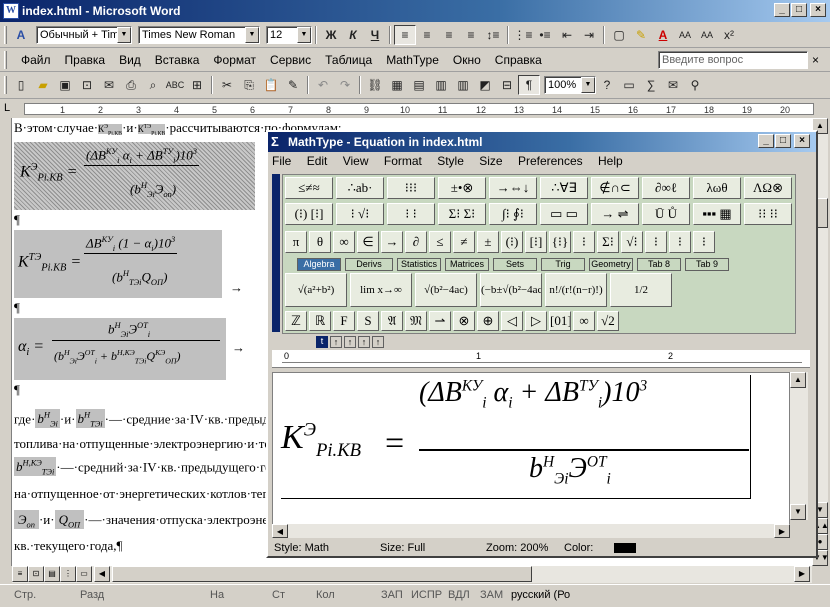  What do you see at coordinates (249, 85) in the screenshot?
I see `copy-icon: ⎘` at bounding box center [249, 85].